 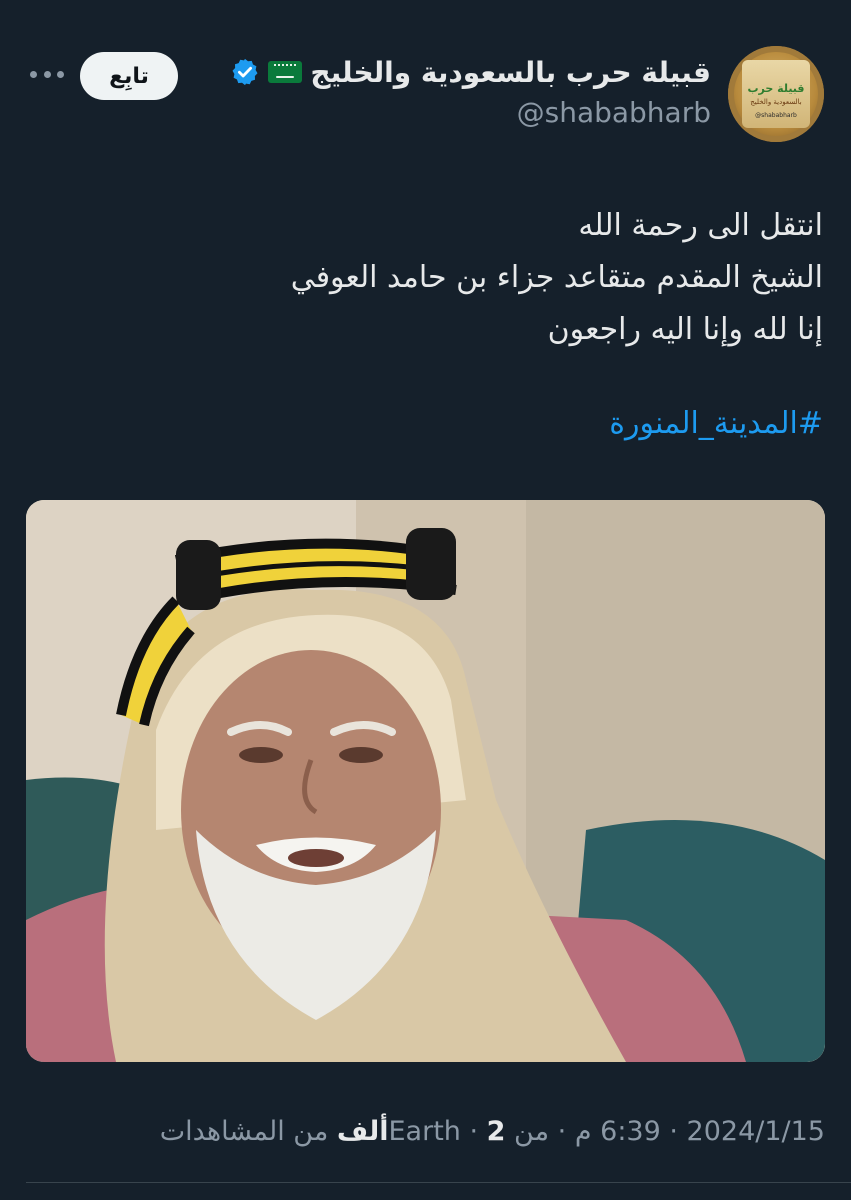 What do you see at coordinates (285, 72) in the screenshot?
I see `saudi-flag-icon` at bounding box center [285, 72].